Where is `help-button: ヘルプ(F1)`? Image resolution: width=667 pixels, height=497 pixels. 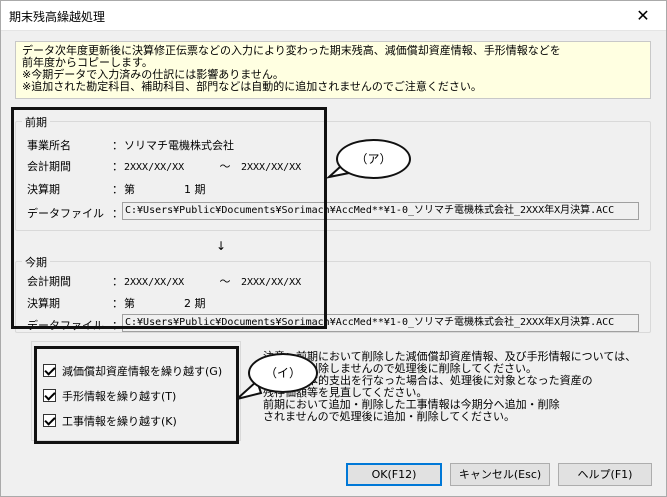
help-button: ヘルプ(F1) is located at coordinates (605, 474).